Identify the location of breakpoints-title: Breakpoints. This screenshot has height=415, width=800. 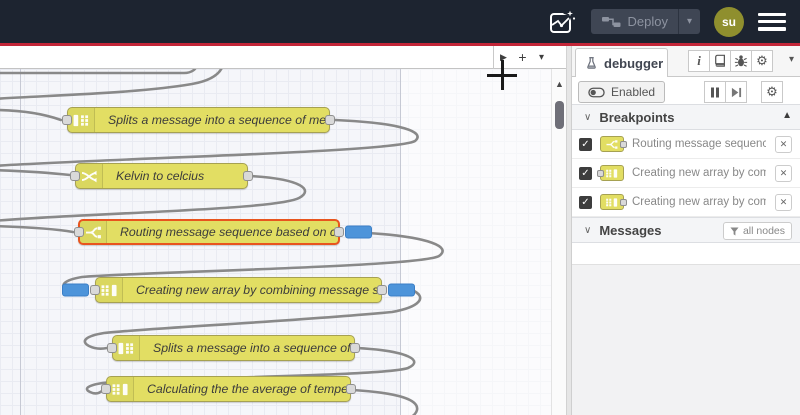
(637, 117).